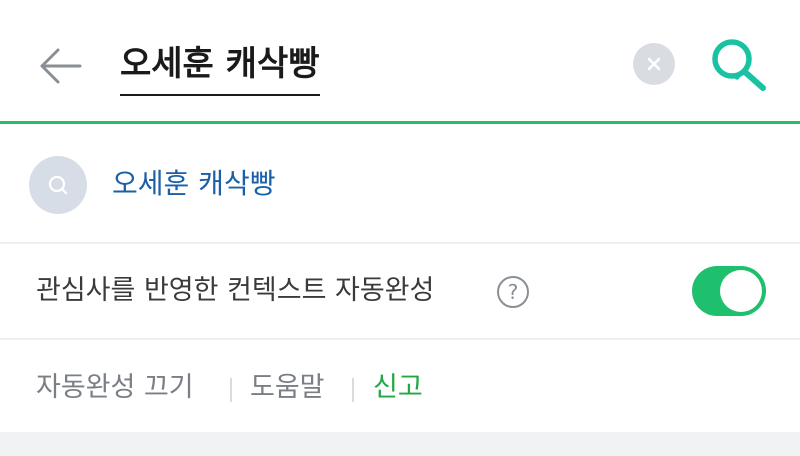 This screenshot has width=800, height=456. I want to click on turn-off-autocomplete-link: 자동완성 끄기, so click(115, 388).